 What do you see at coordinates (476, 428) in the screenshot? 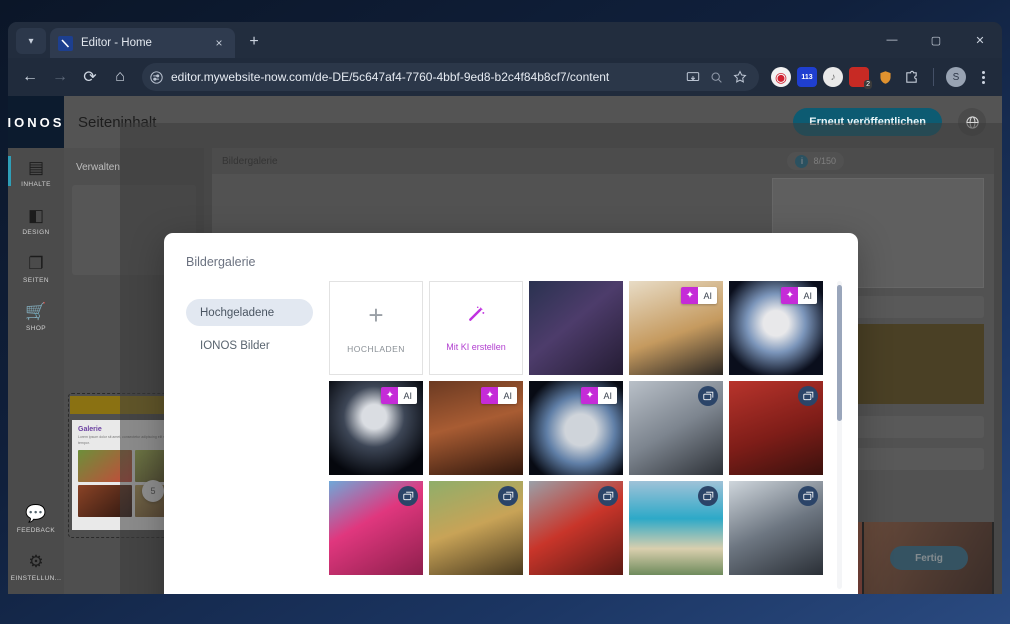
I see `image-tile-mars-red-mountain: ✦ AI` at bounding box center [476, 428].